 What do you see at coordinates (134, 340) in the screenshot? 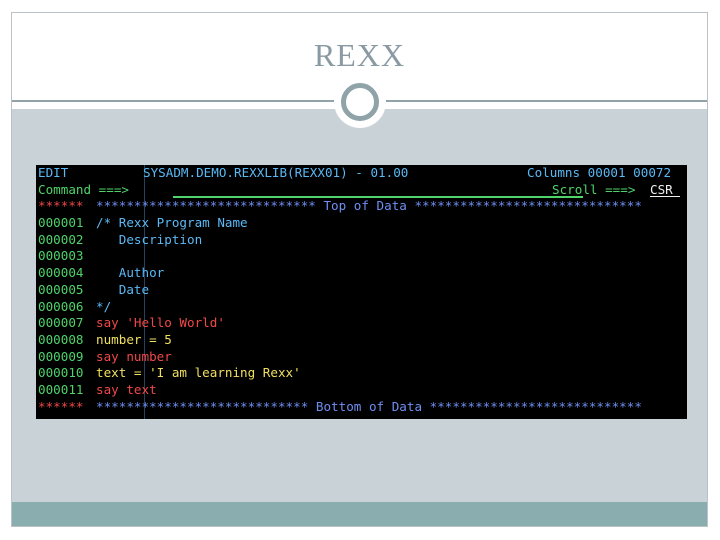
I see `line-text: number = 5` at bounding box center [134, 340].